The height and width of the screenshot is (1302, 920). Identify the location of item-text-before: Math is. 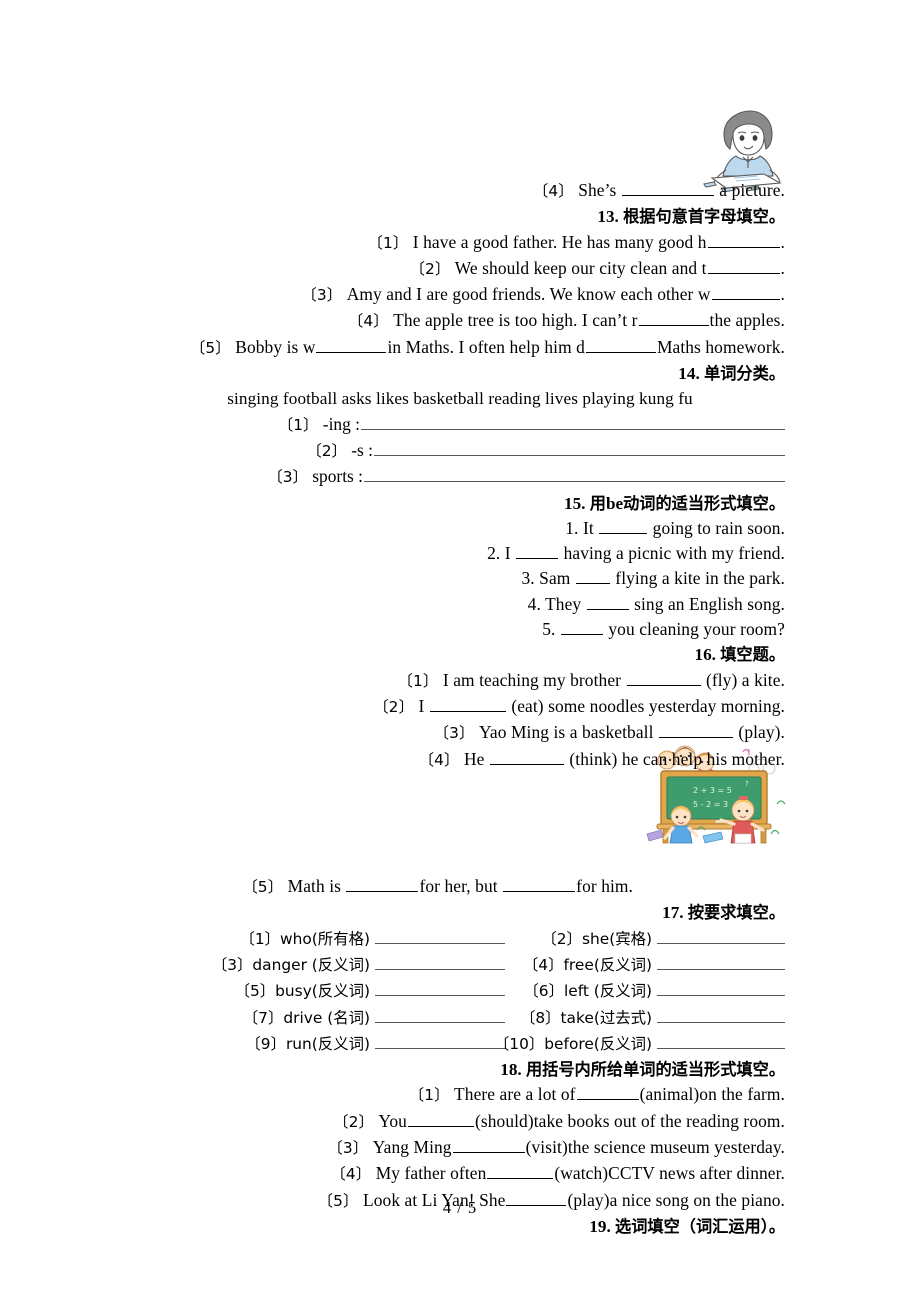
(314, 886).